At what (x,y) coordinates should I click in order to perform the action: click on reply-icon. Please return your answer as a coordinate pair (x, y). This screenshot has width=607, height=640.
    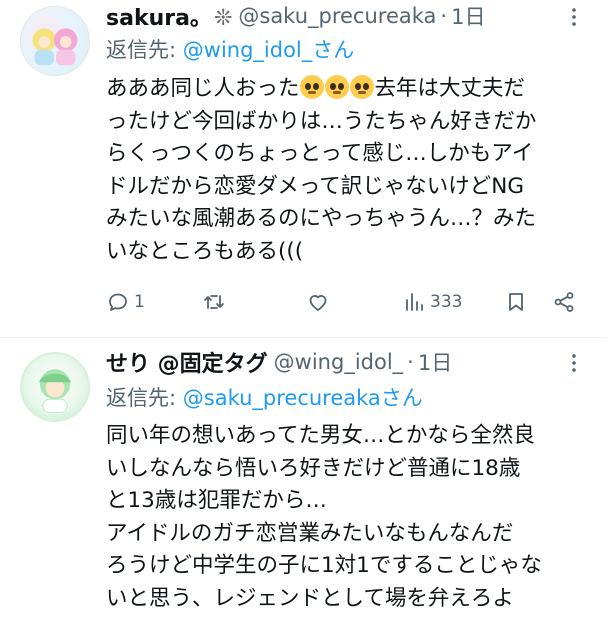
    Looking at the image, I should click on (118, 302).